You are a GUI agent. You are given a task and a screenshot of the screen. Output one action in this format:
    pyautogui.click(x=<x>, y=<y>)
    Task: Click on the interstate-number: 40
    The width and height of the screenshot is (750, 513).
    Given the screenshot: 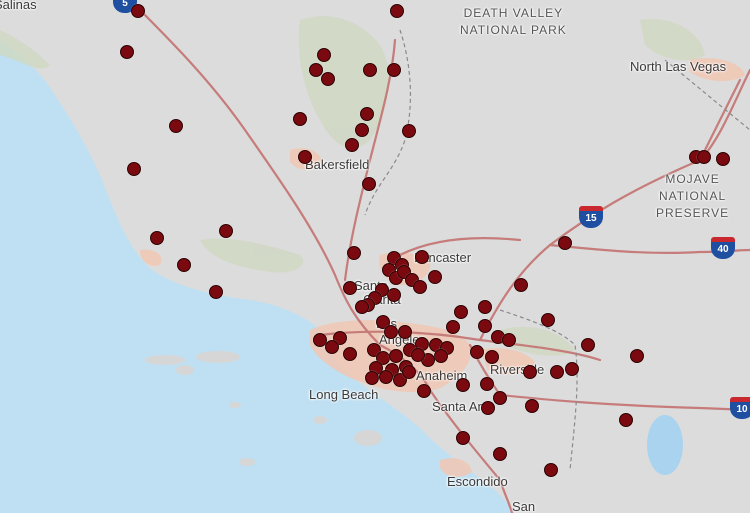 What is the action you would take?
    pyautogui.click(x=723, y=250)
    